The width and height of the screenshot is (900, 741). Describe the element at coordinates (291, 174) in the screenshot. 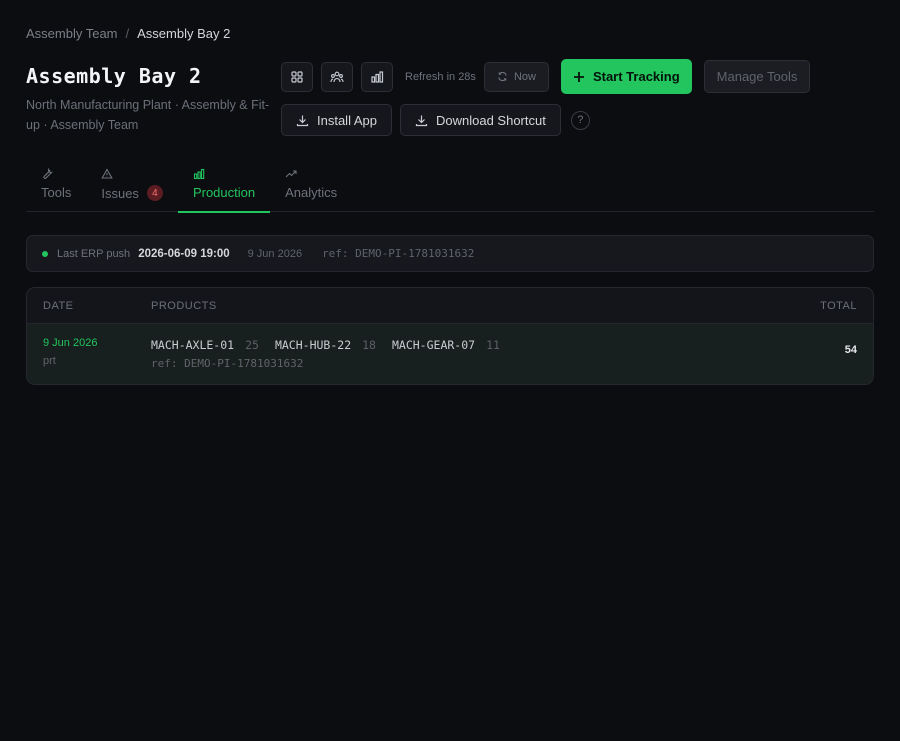

I see `trend-icon` at that location.